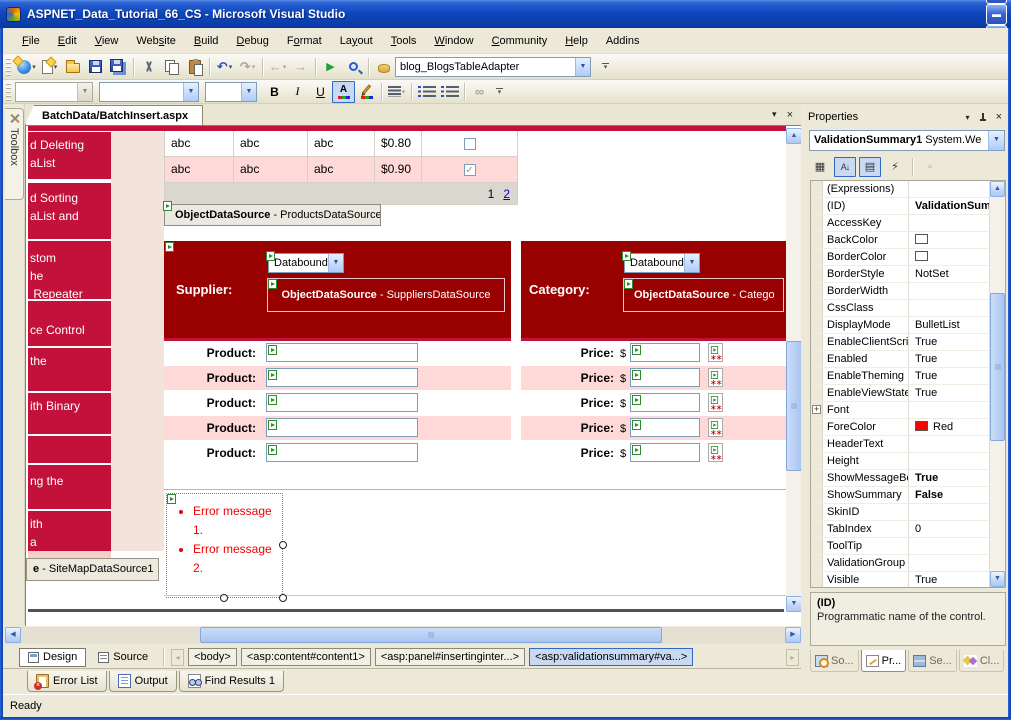 This screenshot has height=720, width=1011. I want to click on copy-button, so click(171, 67).